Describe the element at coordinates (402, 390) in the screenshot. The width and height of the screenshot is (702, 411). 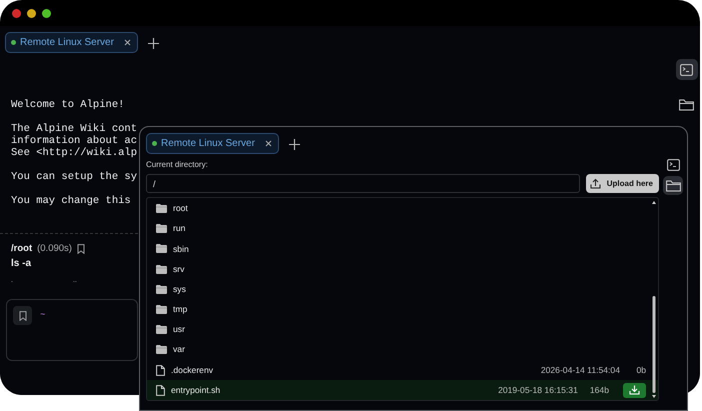
I see `file-row: entrypoint.sh 2019-05-18 16:15:31 164b` at that location.